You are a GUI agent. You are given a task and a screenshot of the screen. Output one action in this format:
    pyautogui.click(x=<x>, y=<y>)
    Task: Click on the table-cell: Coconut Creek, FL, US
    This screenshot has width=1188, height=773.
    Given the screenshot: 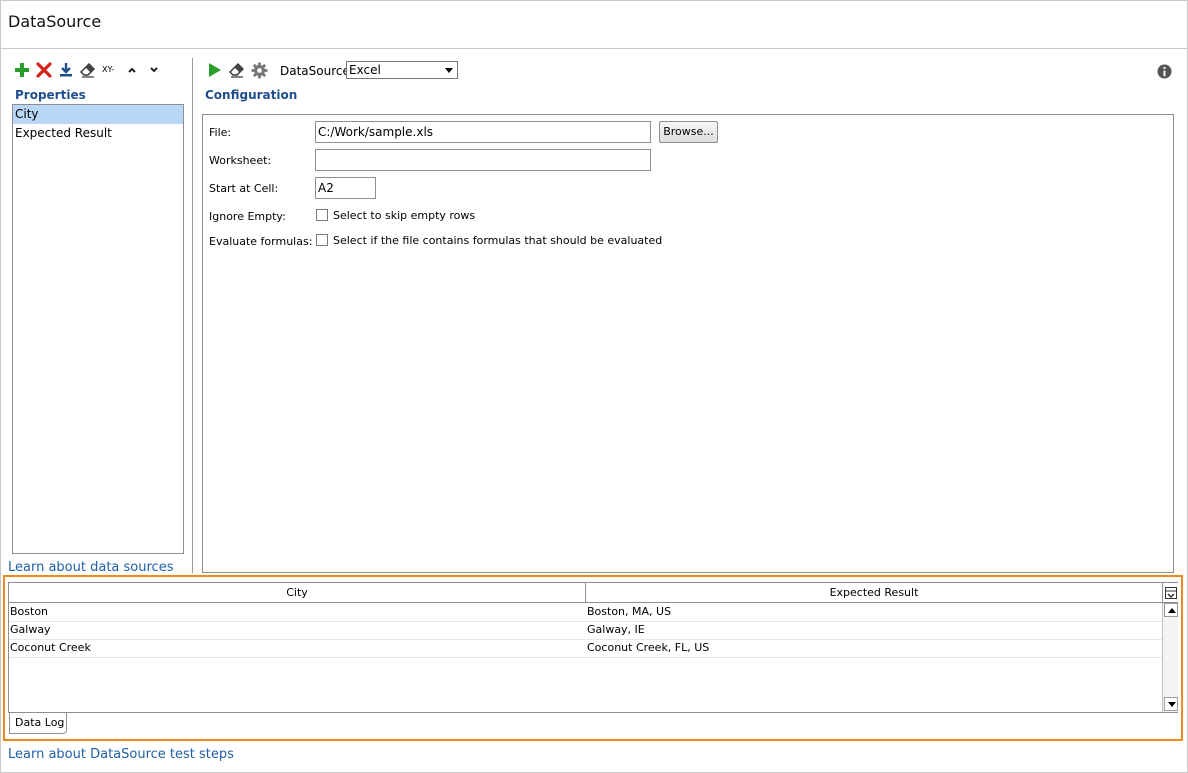 What is the action you would take?
    pyautogui.click(x=647, y=648)
    